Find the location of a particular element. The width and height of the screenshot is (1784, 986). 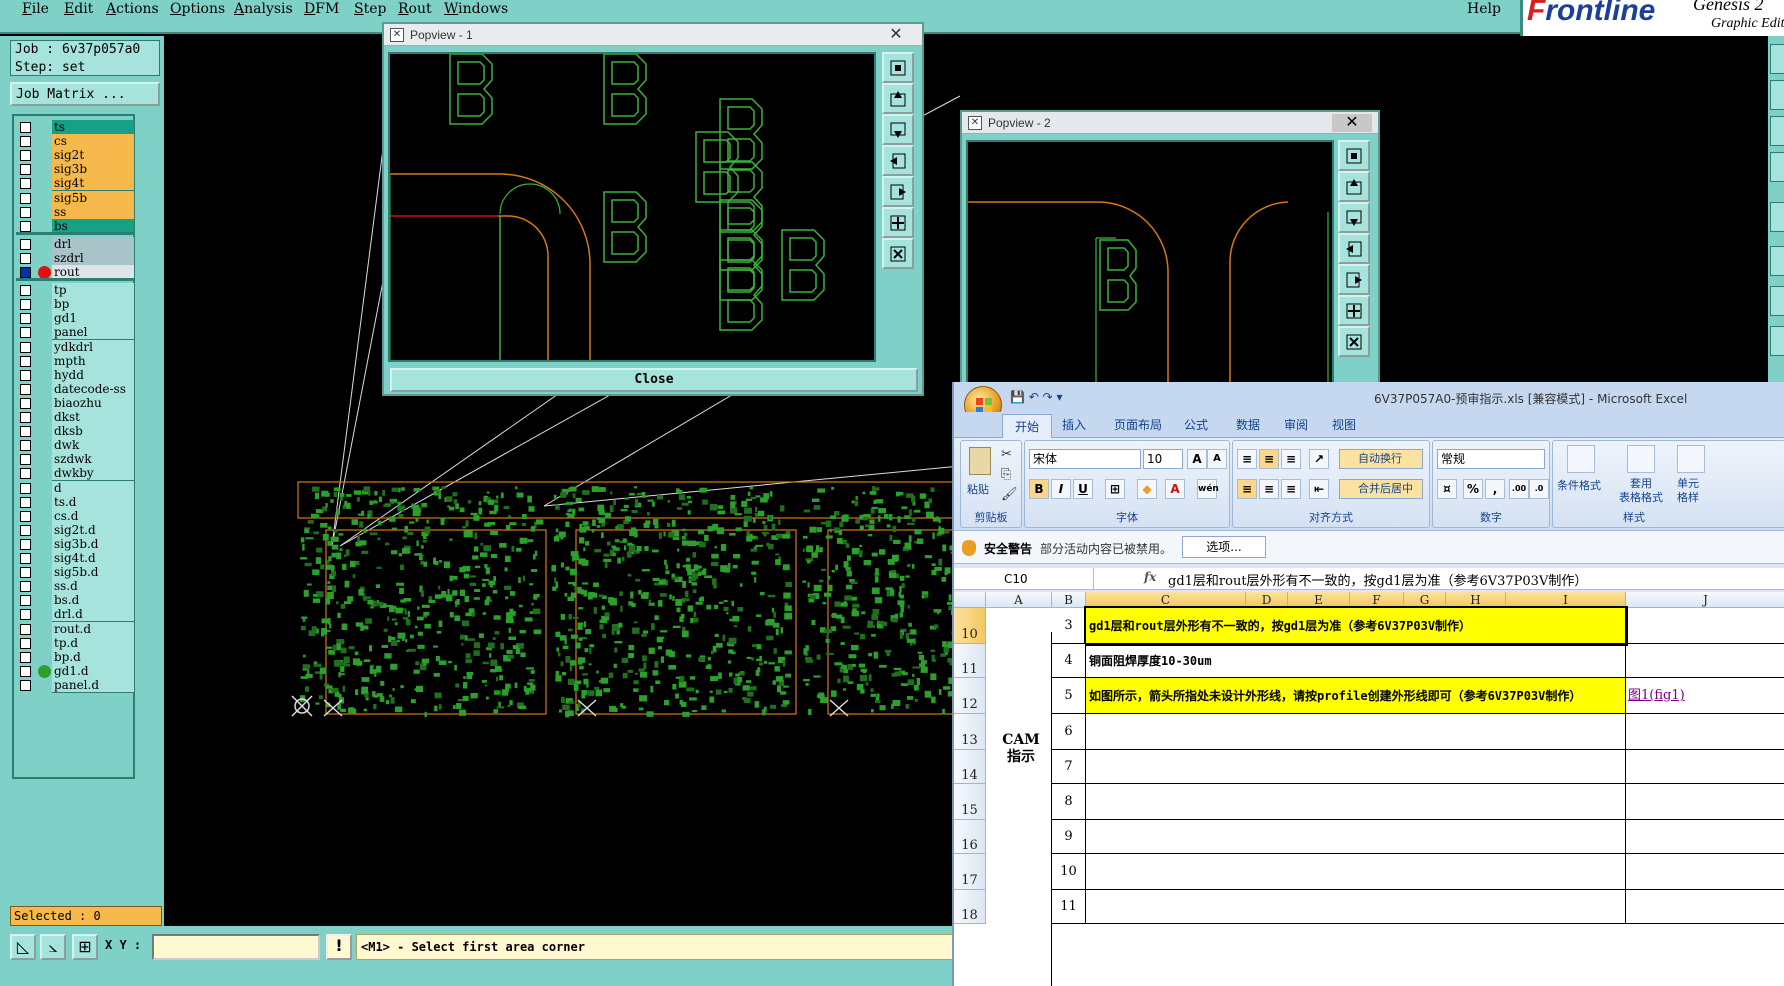

layer-row: ss.d is located at coordinates (75, 587).